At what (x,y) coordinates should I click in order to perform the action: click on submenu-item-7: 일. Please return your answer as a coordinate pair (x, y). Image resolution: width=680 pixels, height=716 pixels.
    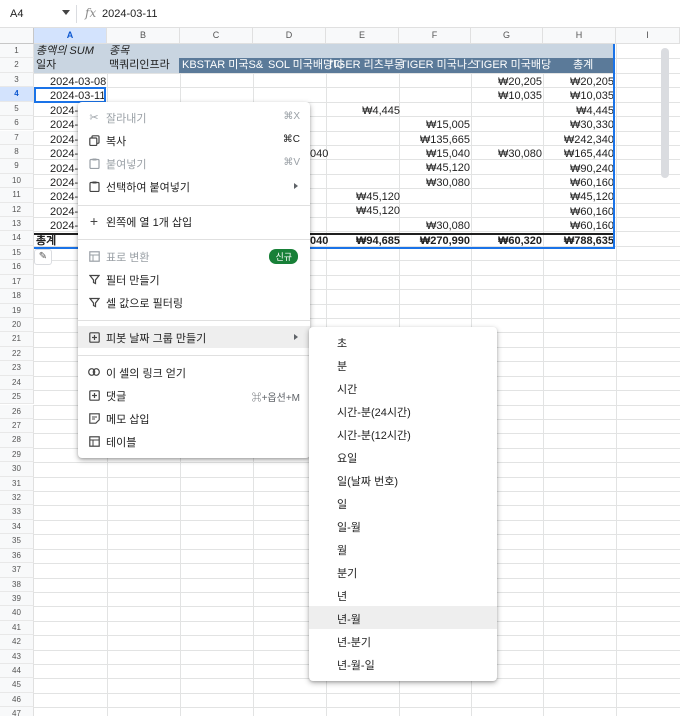
    Looking at the image, I should click on (403, 502).